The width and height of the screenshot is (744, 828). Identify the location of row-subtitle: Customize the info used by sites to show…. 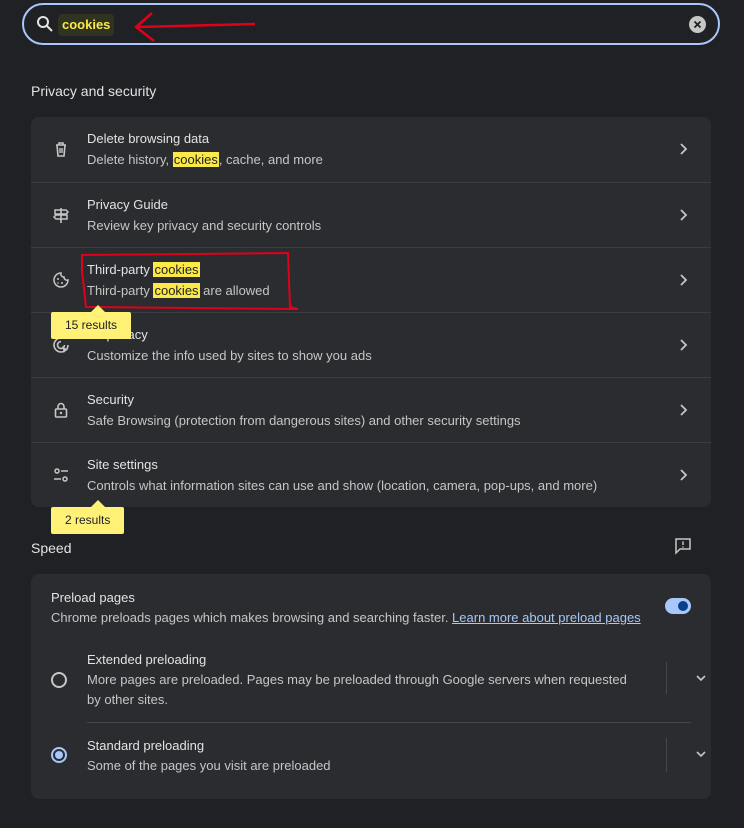
(229, 355).